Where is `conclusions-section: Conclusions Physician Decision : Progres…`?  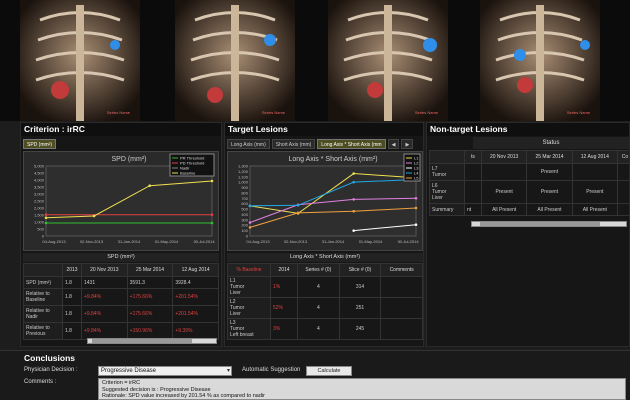 conclusions-section: Conclusions Physician Decision : Progres… is located at coordinates (315, 375).